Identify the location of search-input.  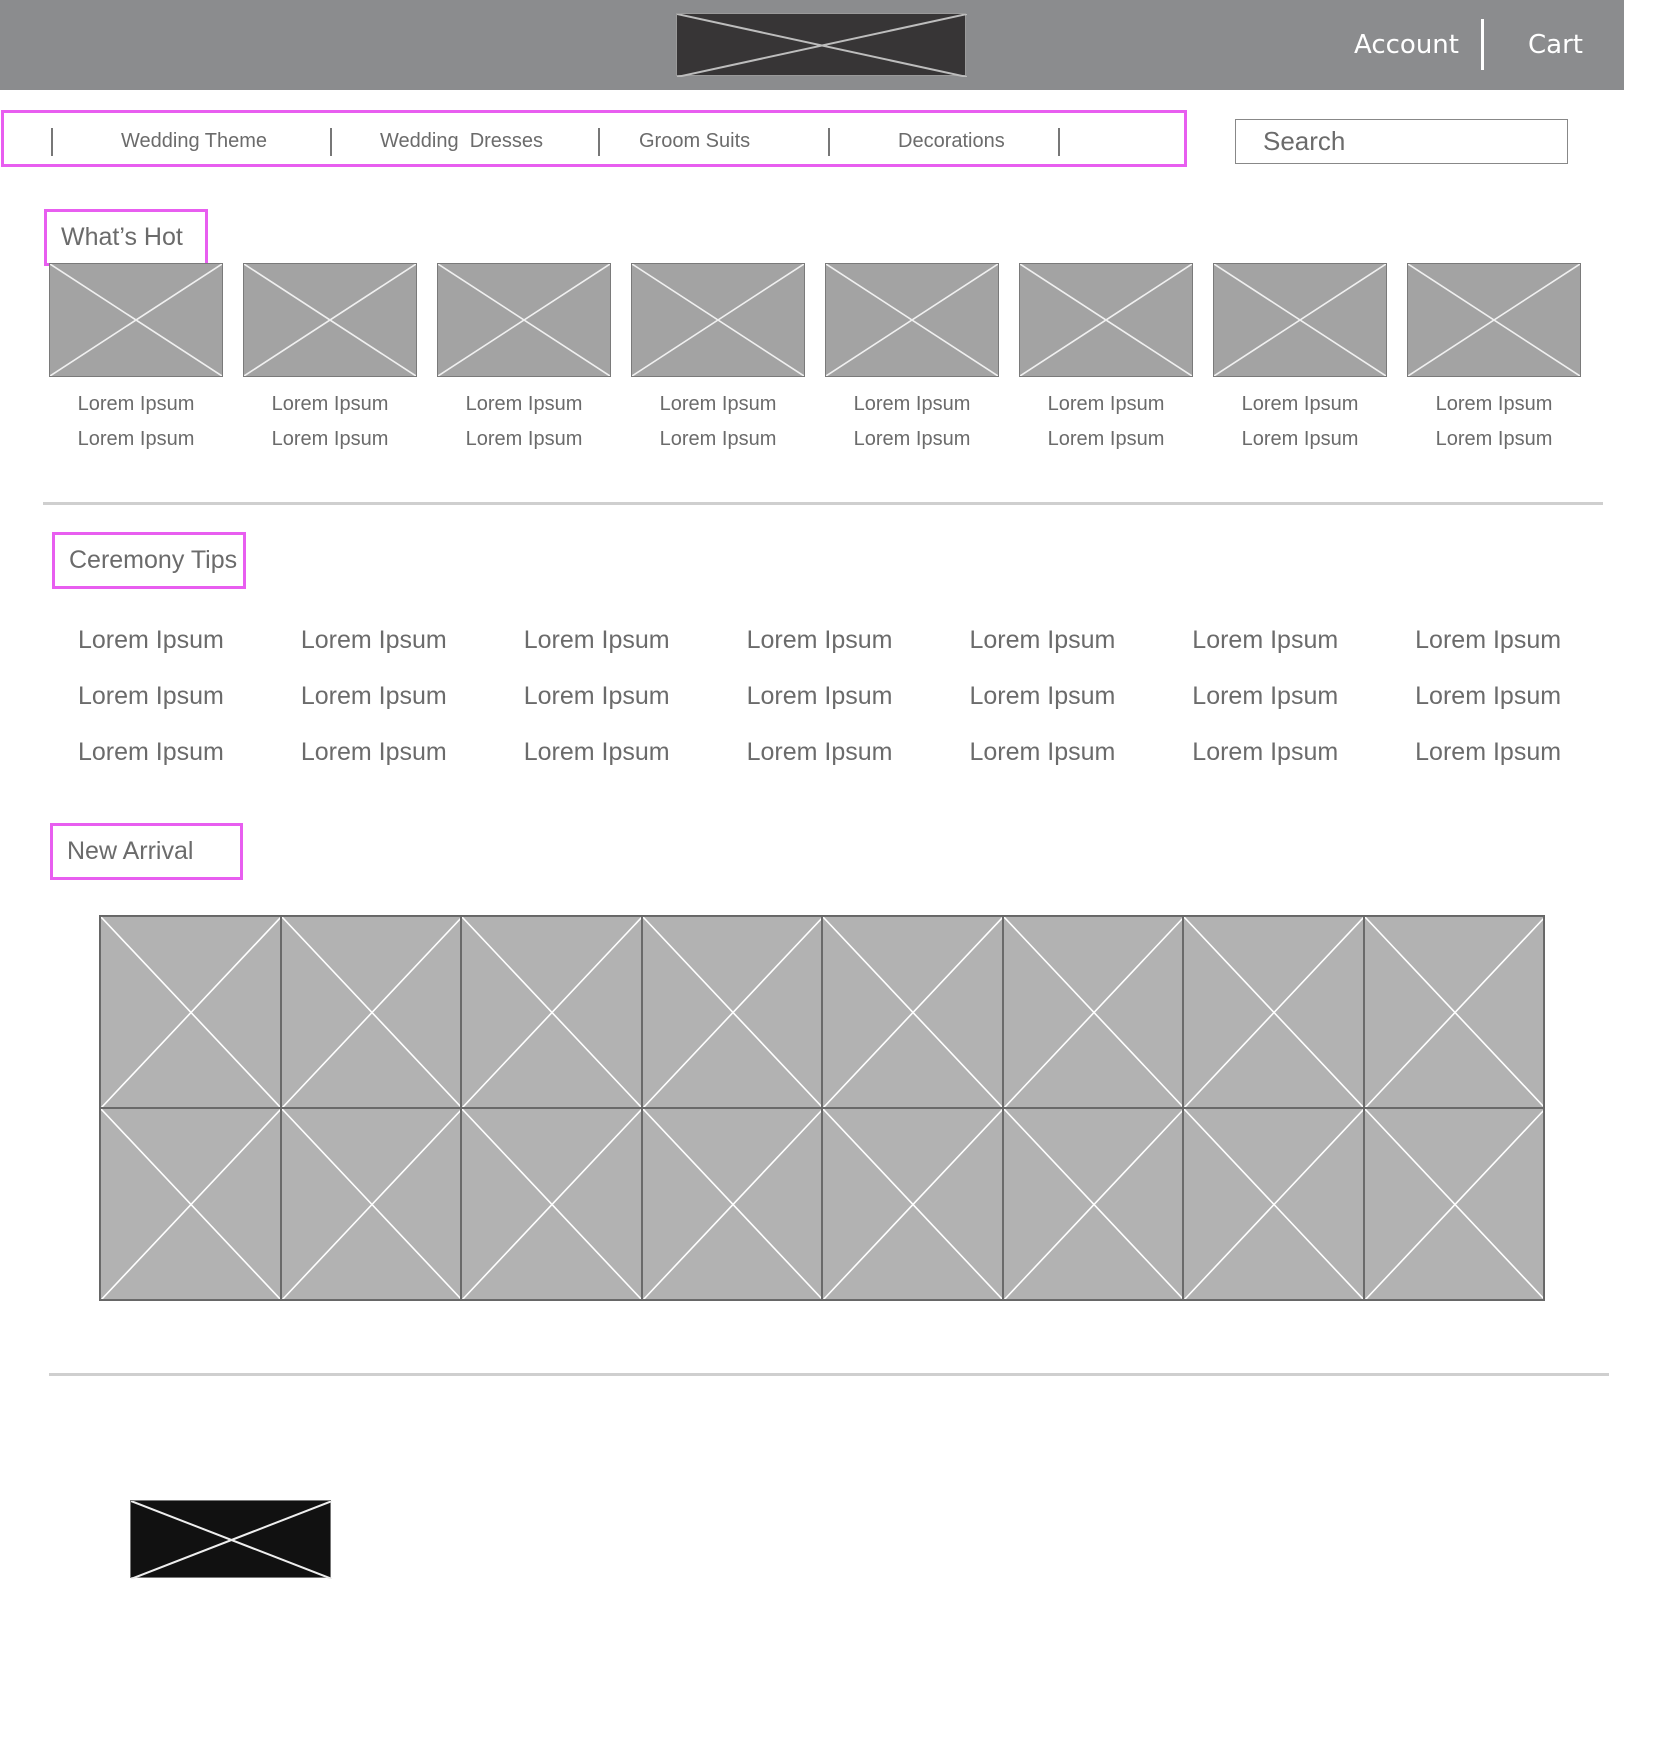
(1401, 141).